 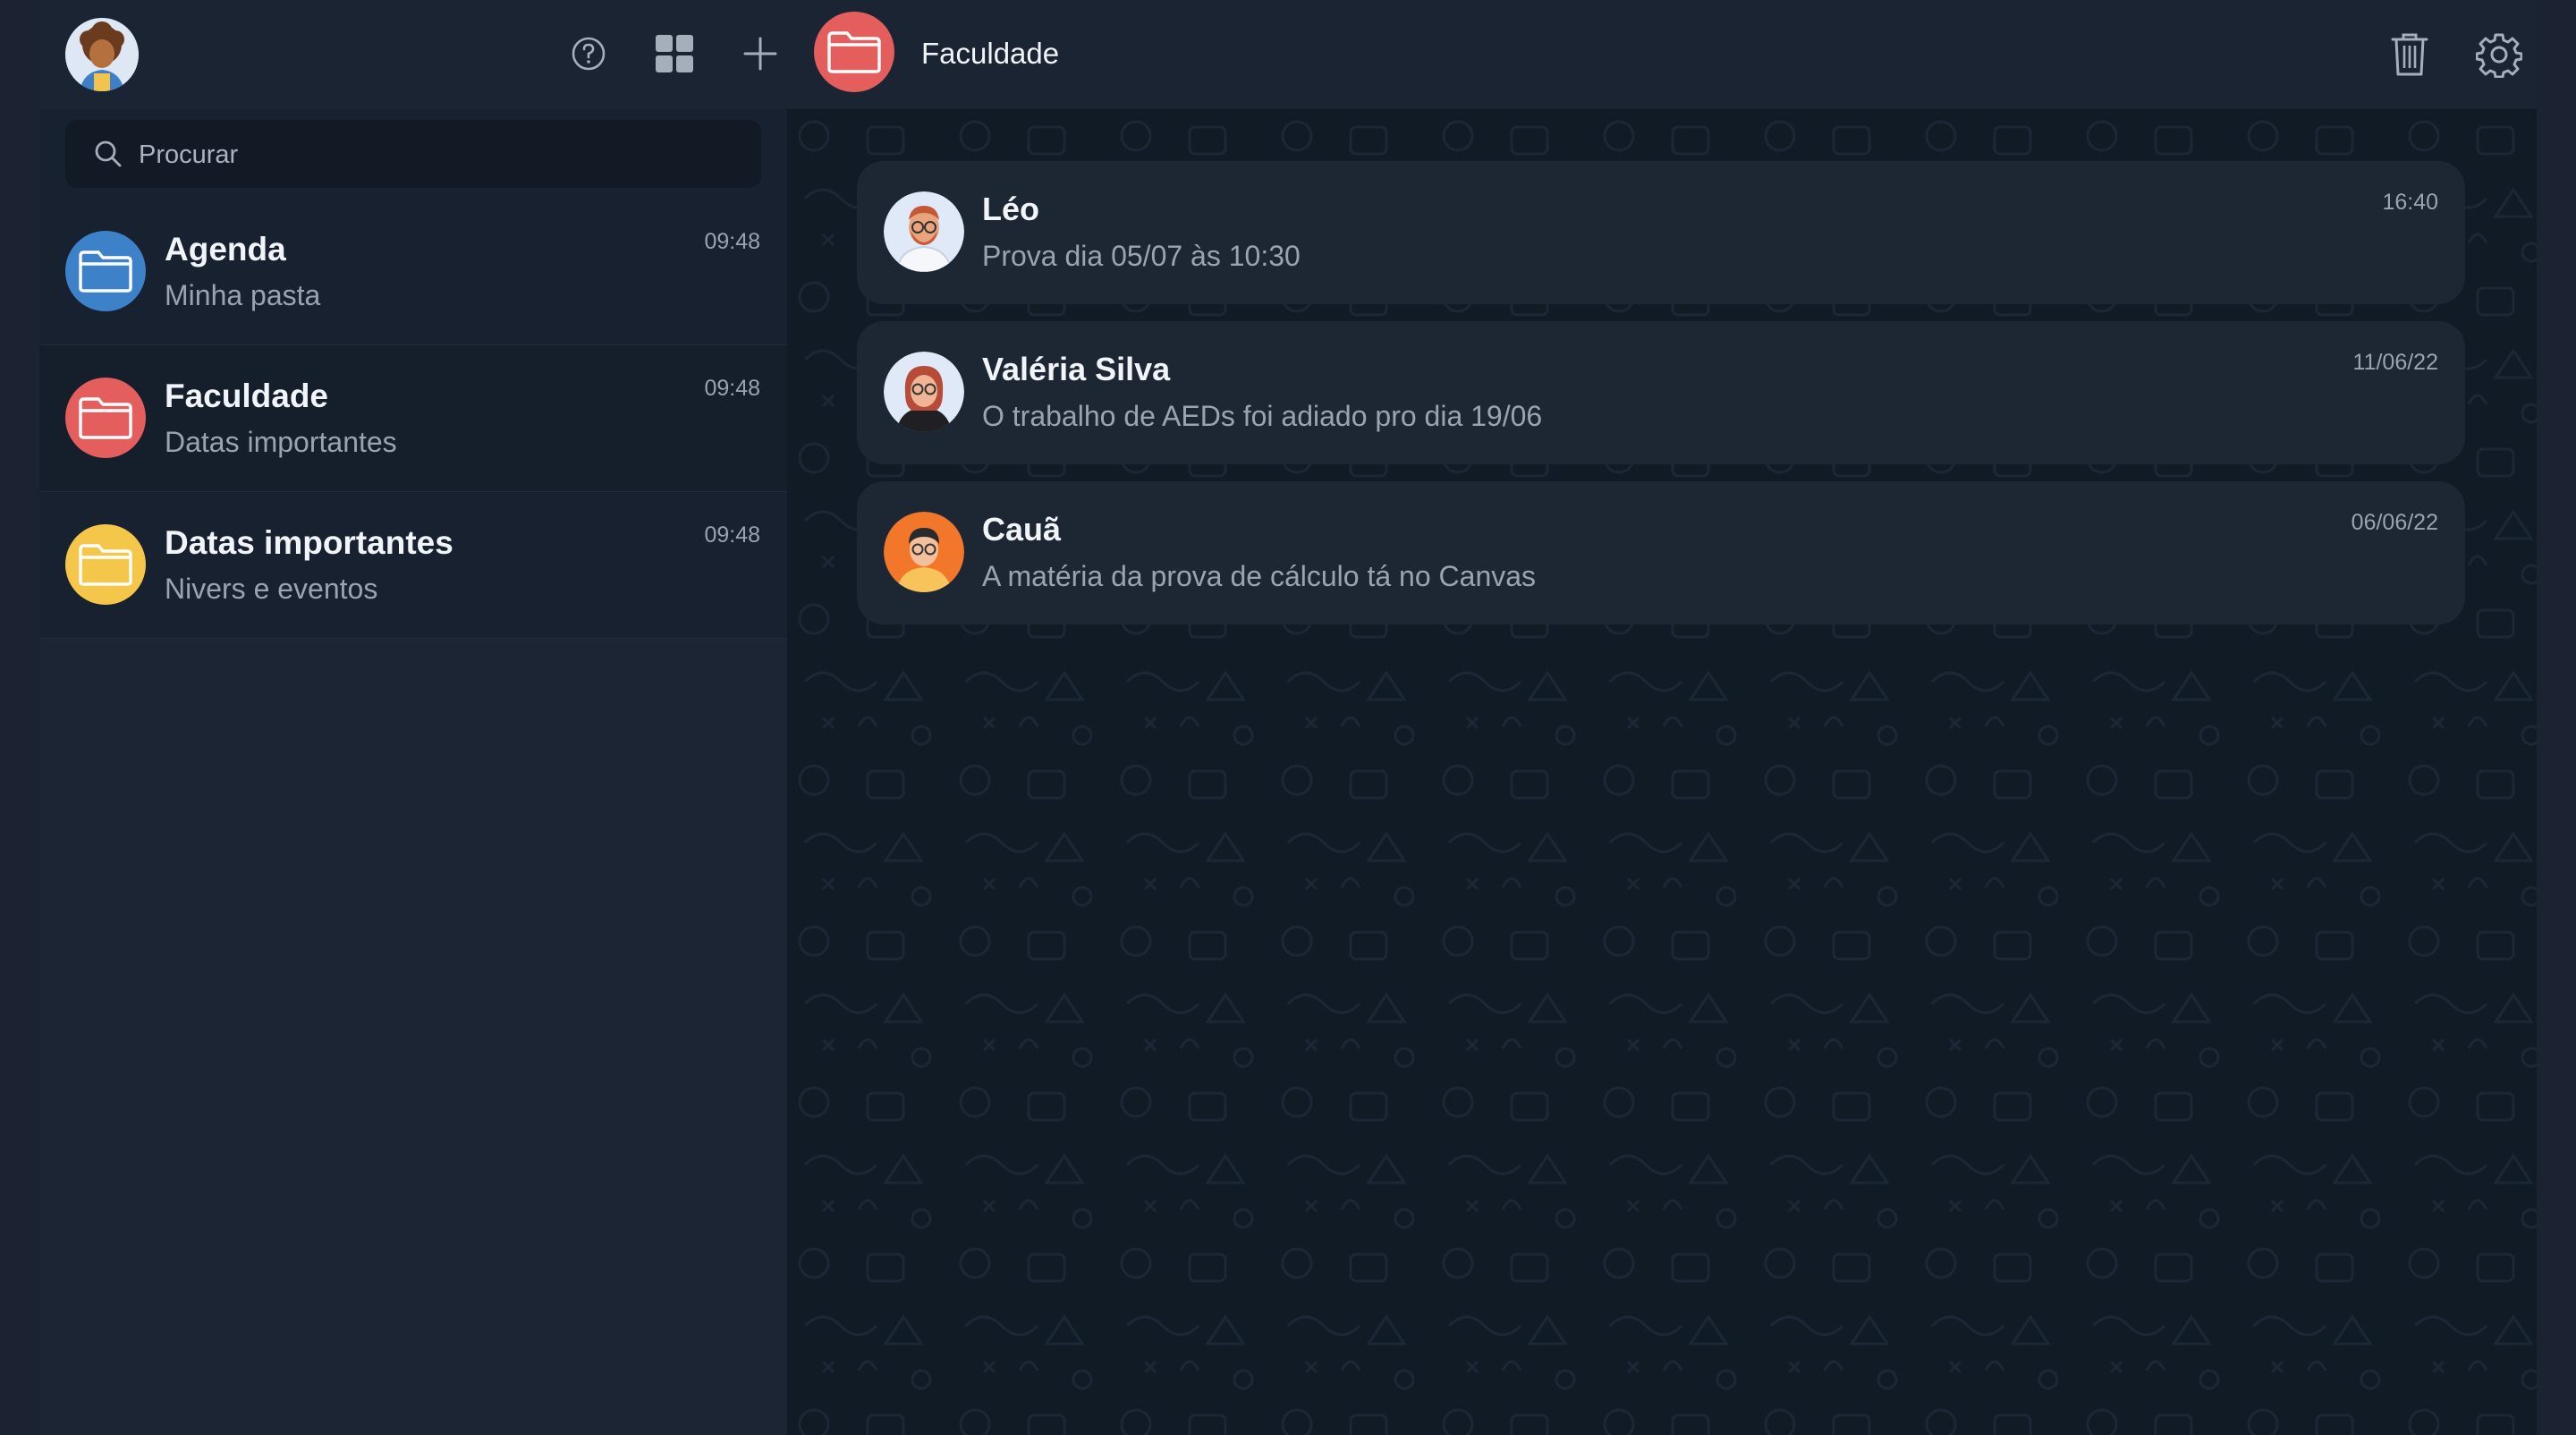 I want to click on contact-name: Cauã, so click(x=1022, y=529).